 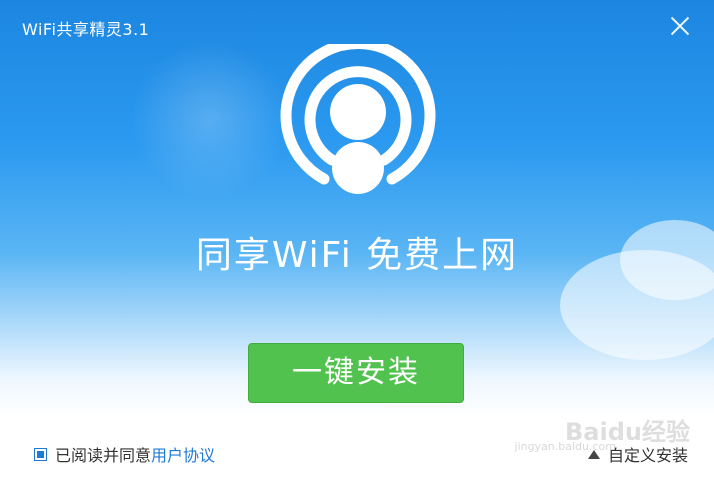 What do you see at coordinates (593, 454) in the screenshot?
I see `triangle-up-icon` at bounding box center [593, 454].